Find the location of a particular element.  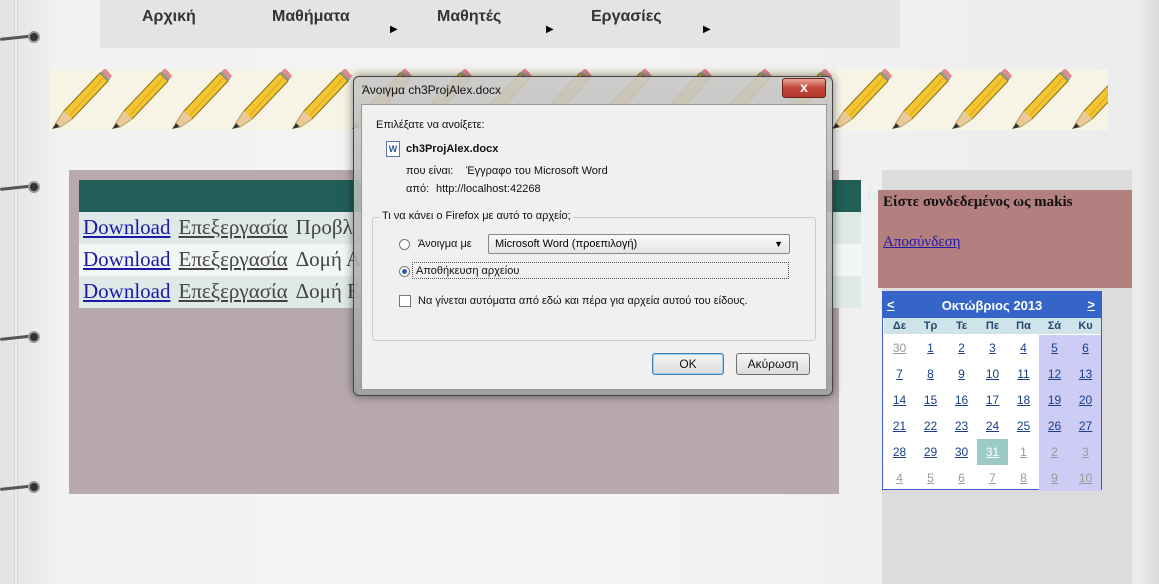

nav-item-assignments: Εργασίες is located at coordinates (626, 17).